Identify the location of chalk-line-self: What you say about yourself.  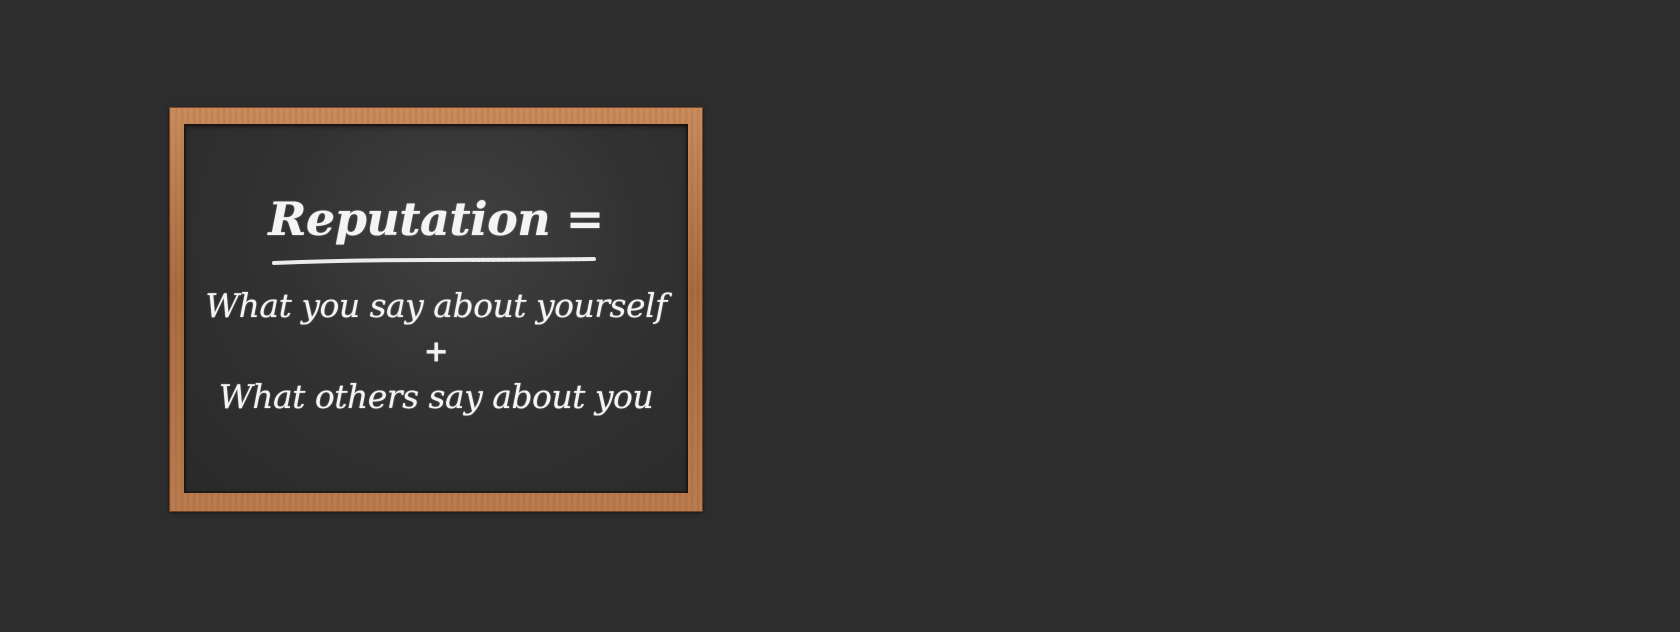
(436, 305).